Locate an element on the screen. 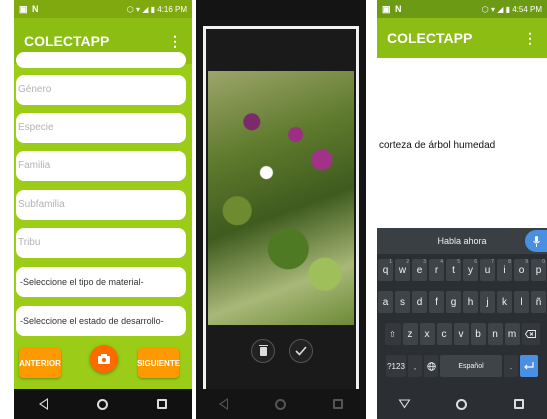 This screenshot has height=419, width=547. keyboard-row-4: ?123 , Español . is located at coordinates (462, 367).